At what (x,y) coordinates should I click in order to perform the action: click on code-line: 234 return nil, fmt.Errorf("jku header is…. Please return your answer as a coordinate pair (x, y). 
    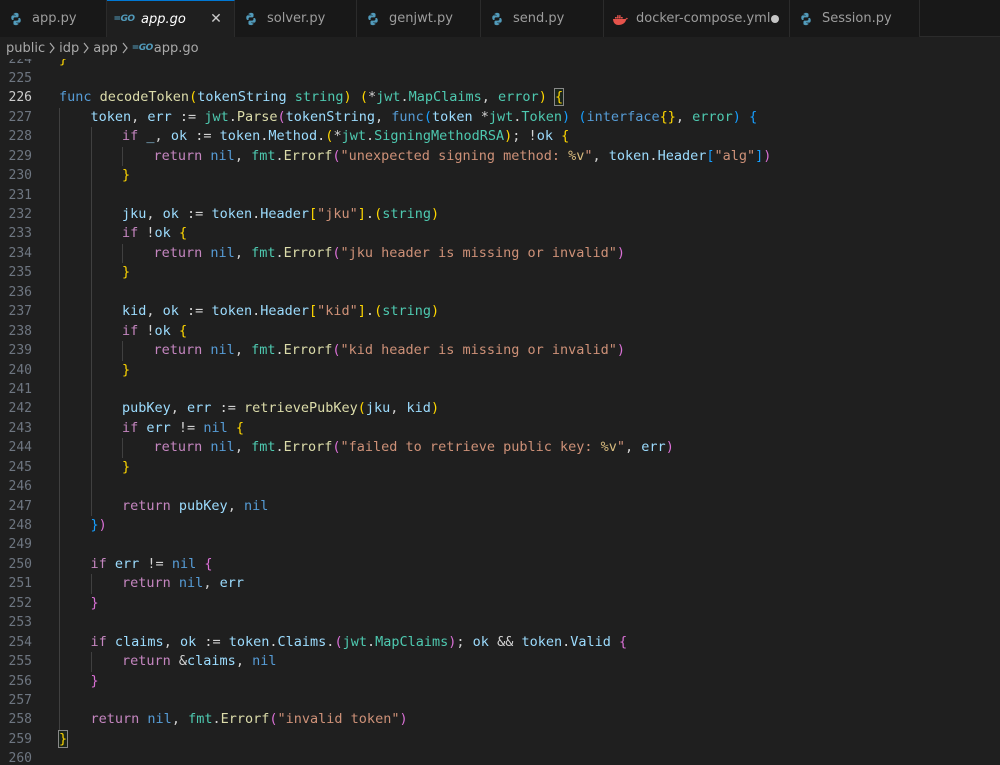
    Looking at the image, I should click on (500, 253).